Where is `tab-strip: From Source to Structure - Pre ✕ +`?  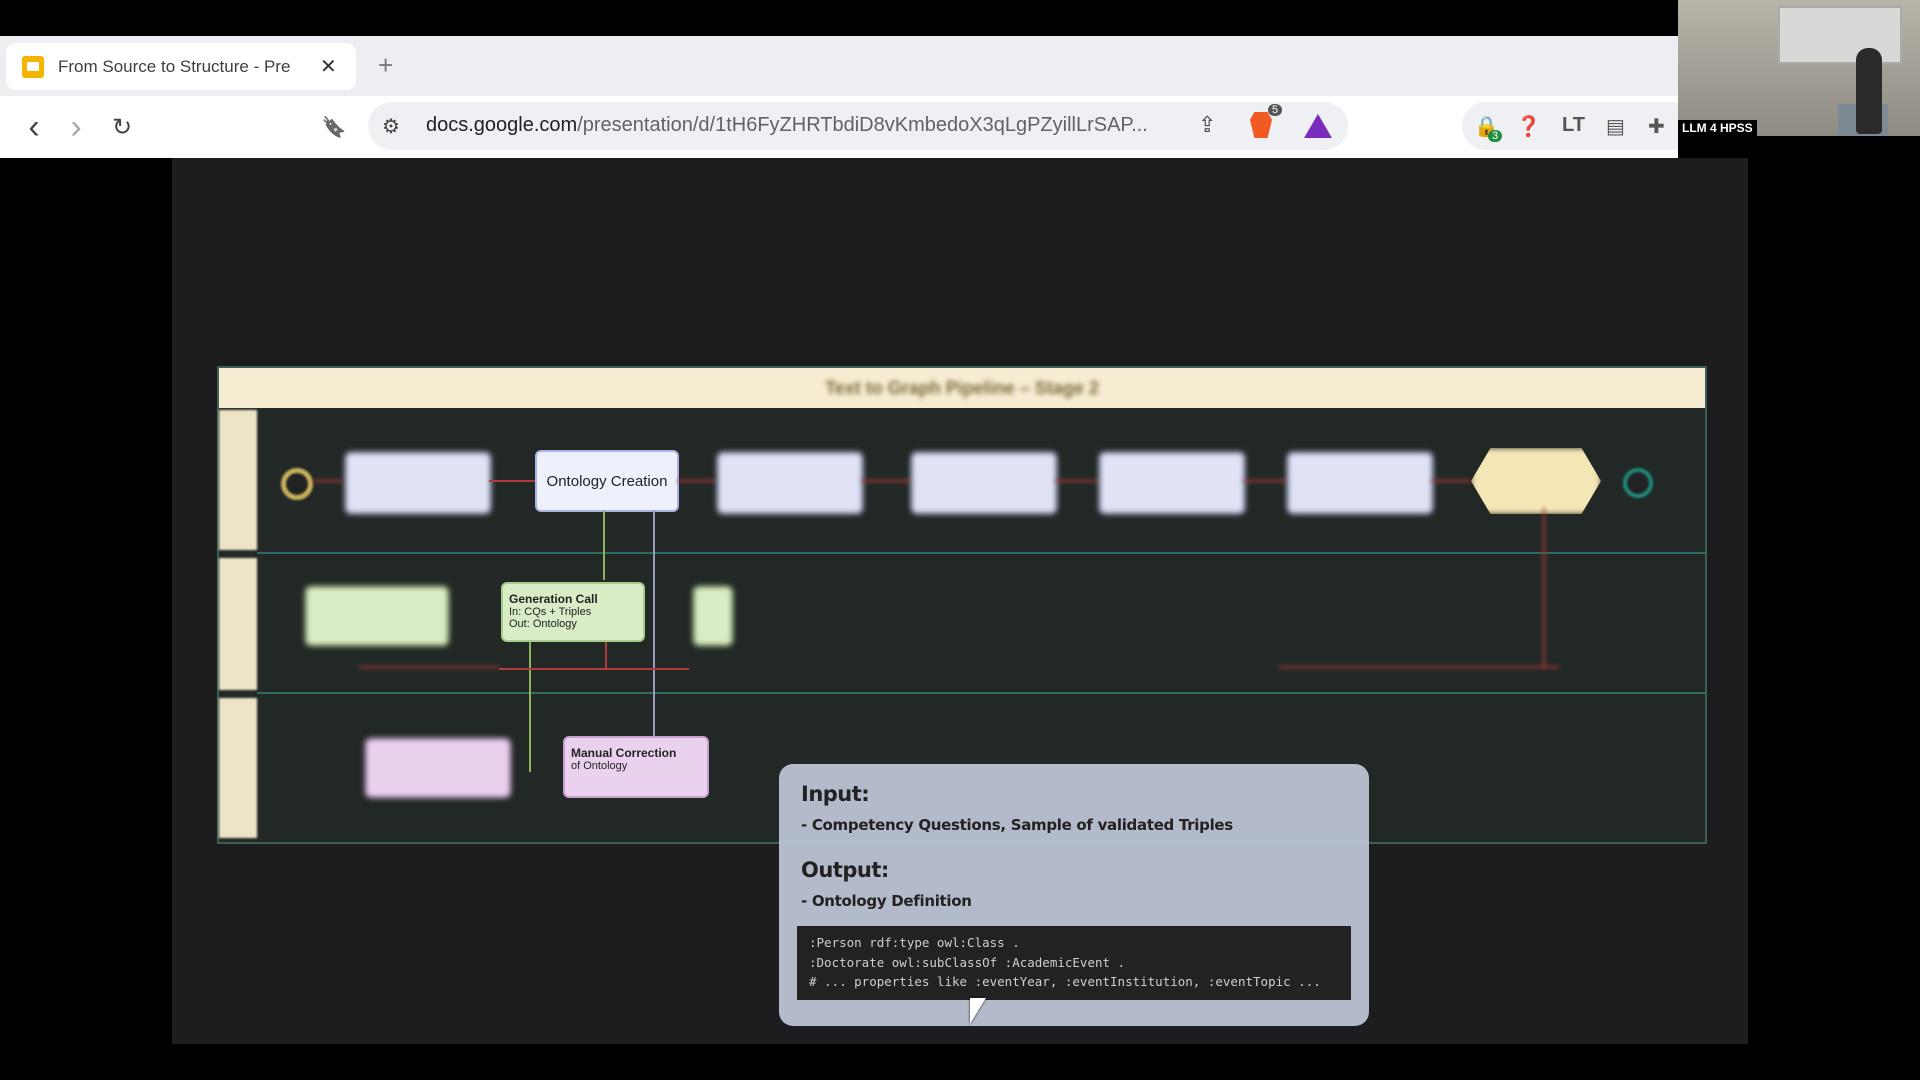
tab-strip: From Source to Structure - Pre ✕ + is located at coordinates (839, 66).